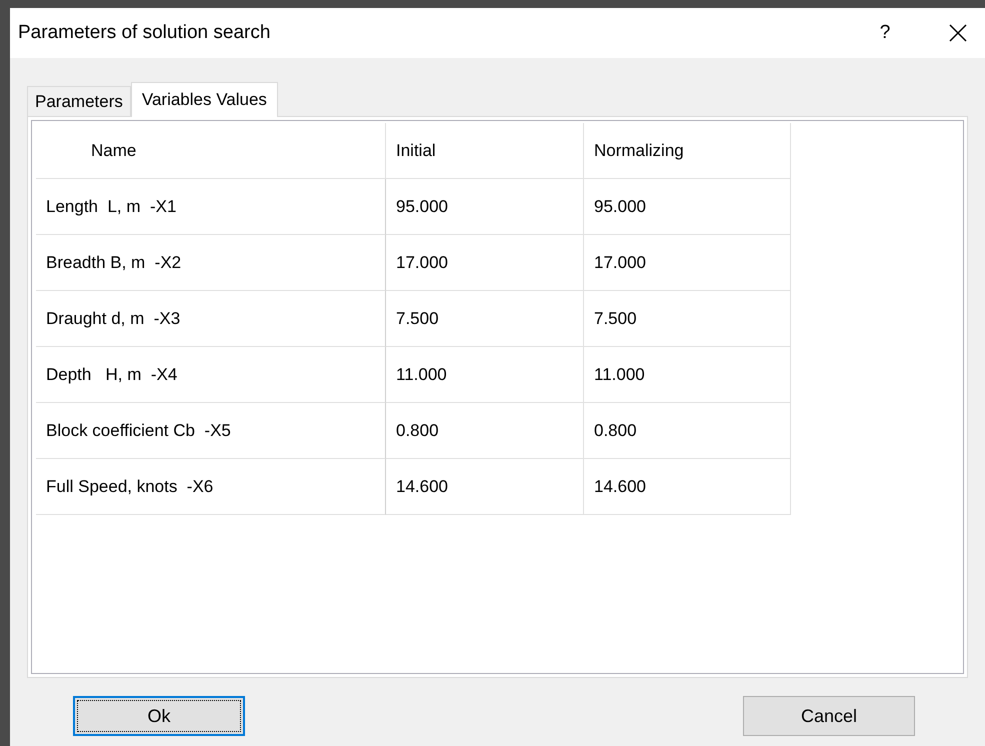 The height and width of the screenshot is (746, 985). Describe the element at coordinates (211, 151) in the screenshot. I see `column-header: Name` at that location.